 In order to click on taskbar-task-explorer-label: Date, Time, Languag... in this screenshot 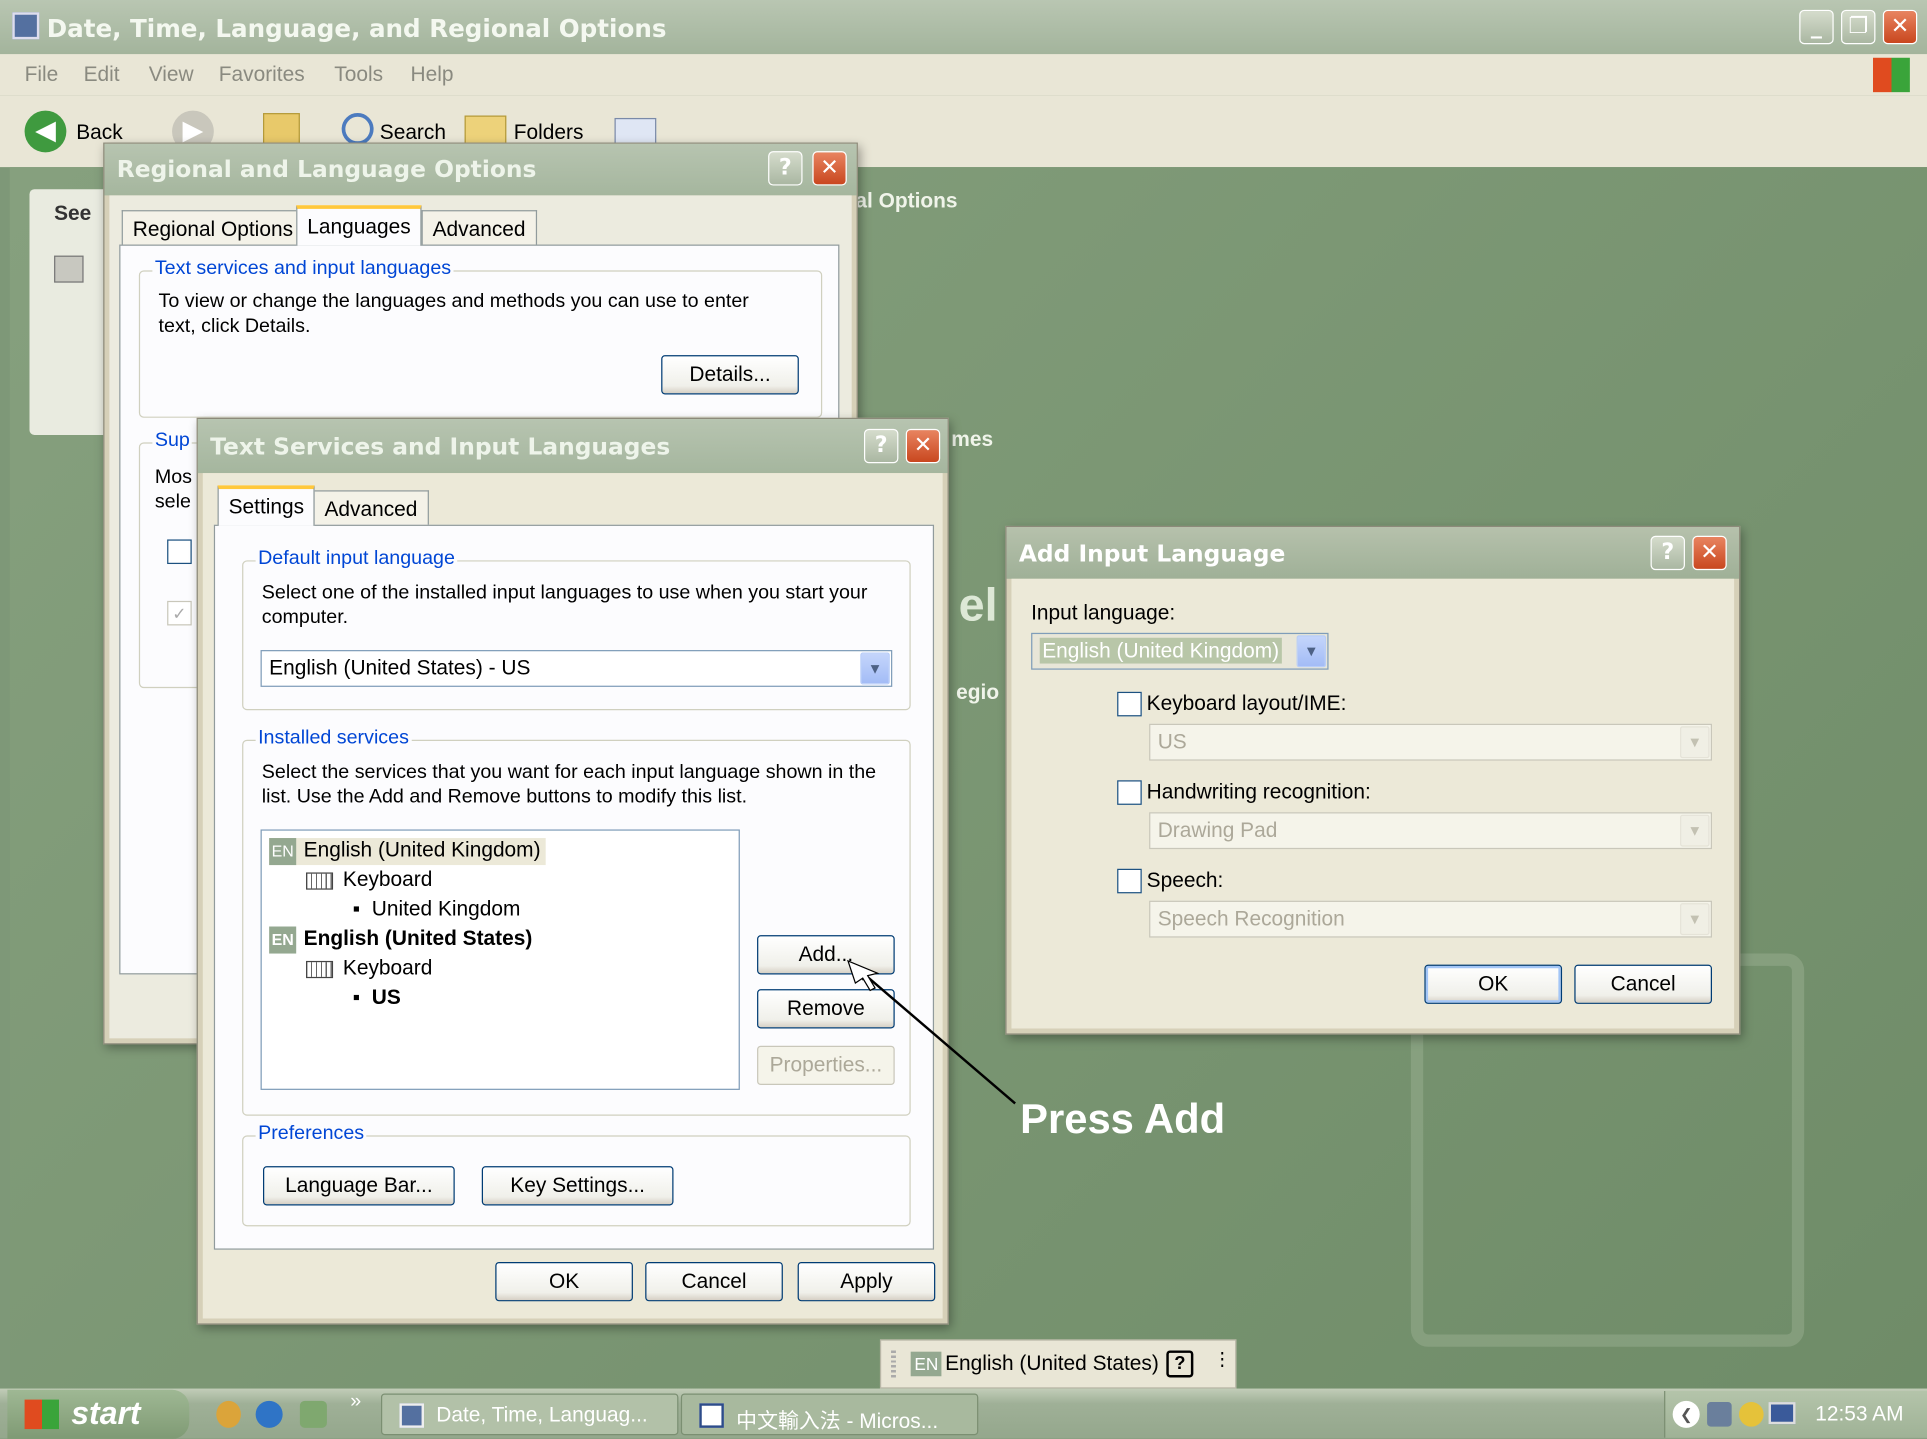, I will do `click(542, 1415)`.